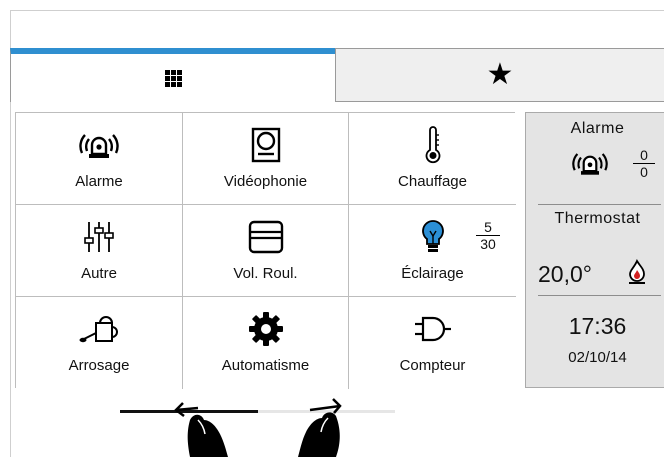  What do you see at coordinates (432, 251) in the screenshot?
I see `tile-eclairage: 5 30 Éclairage` at bounding box center [432, 251].